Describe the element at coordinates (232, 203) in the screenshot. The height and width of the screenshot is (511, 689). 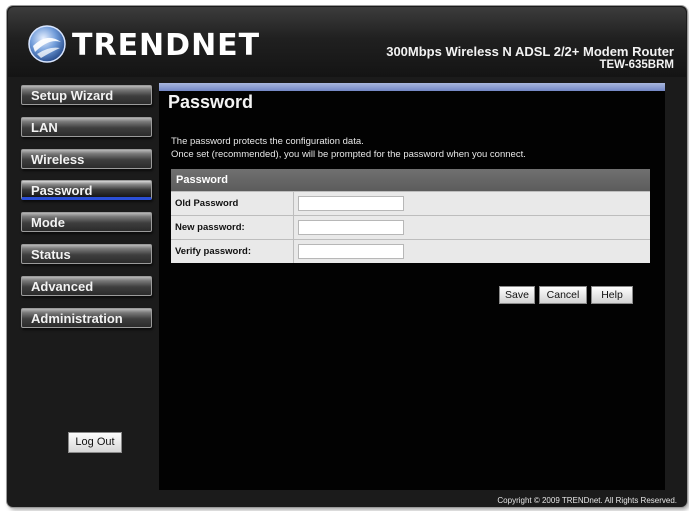
I see `old-password-label: Old Password` at that location.